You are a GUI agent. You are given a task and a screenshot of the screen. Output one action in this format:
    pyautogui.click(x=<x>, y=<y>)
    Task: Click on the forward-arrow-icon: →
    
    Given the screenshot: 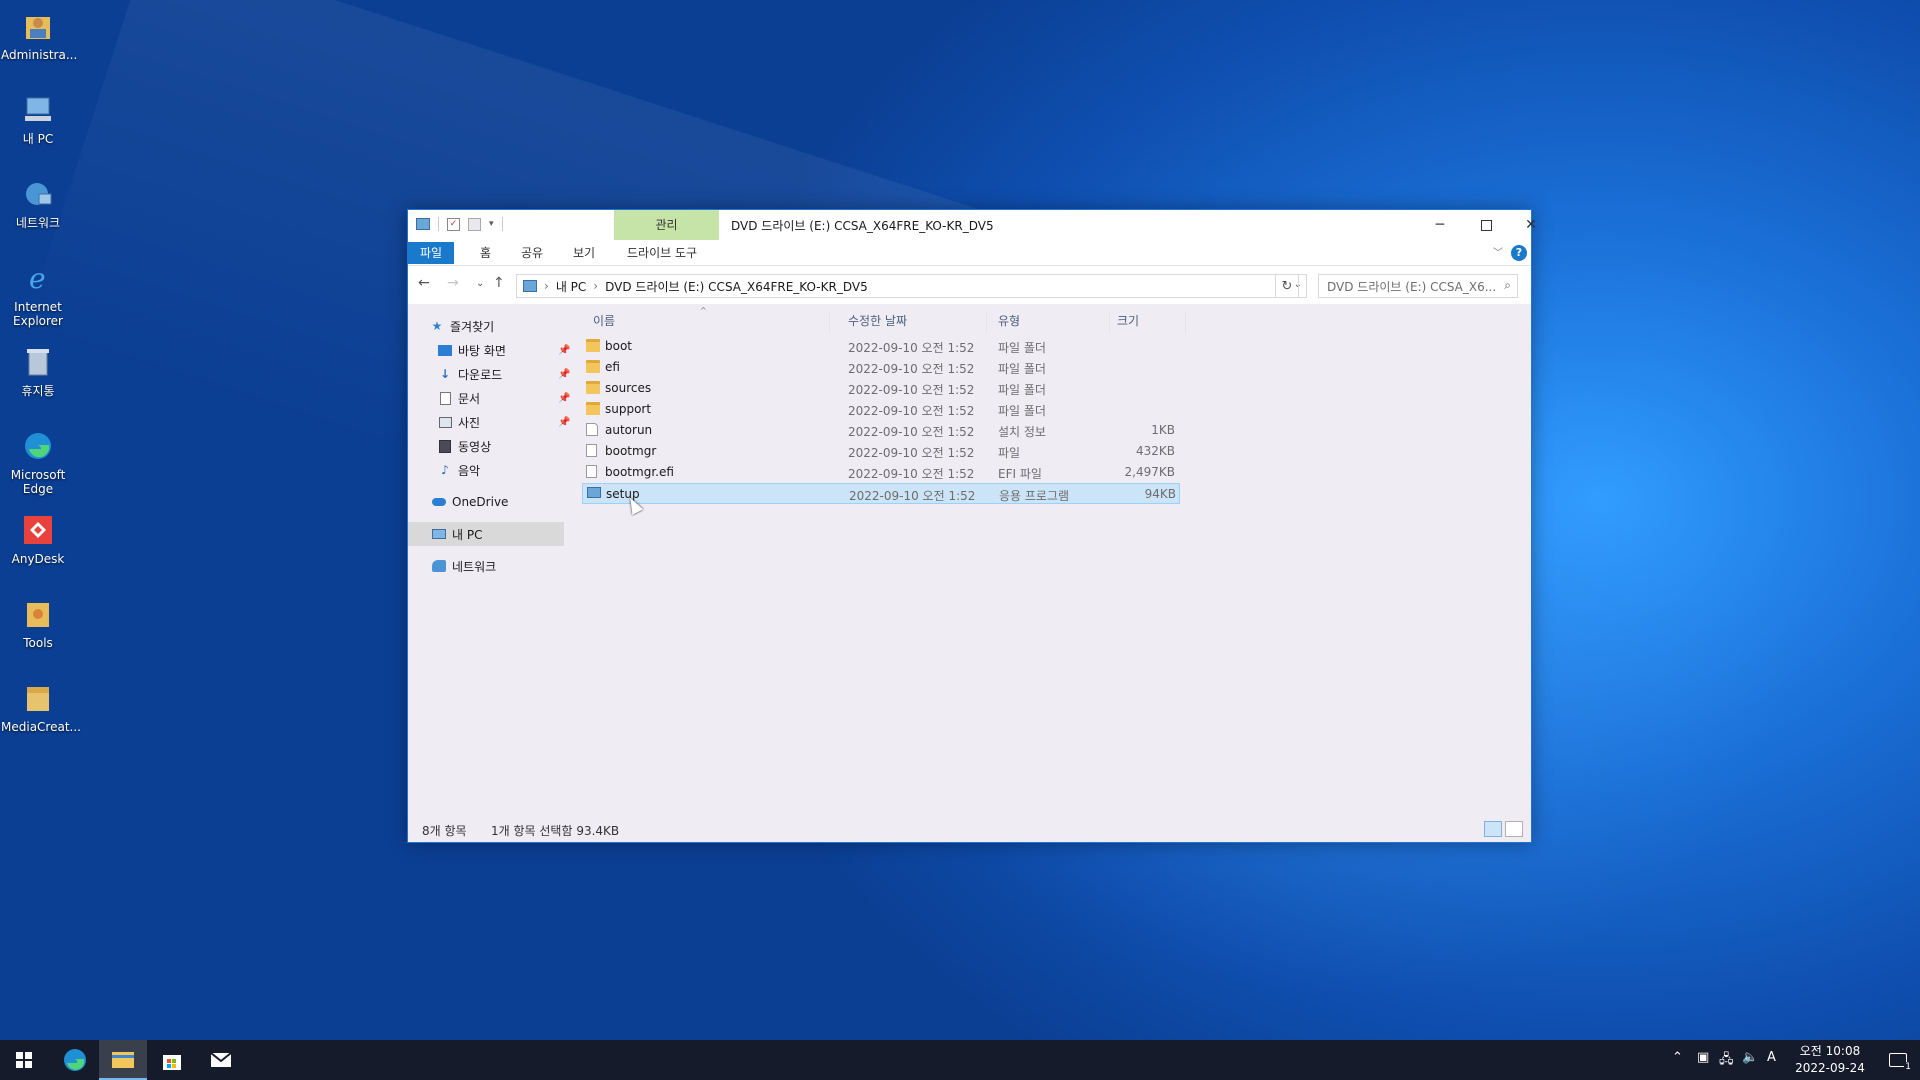 What is the action you would take?
    pyautogui.click(x=453, y=283)
    